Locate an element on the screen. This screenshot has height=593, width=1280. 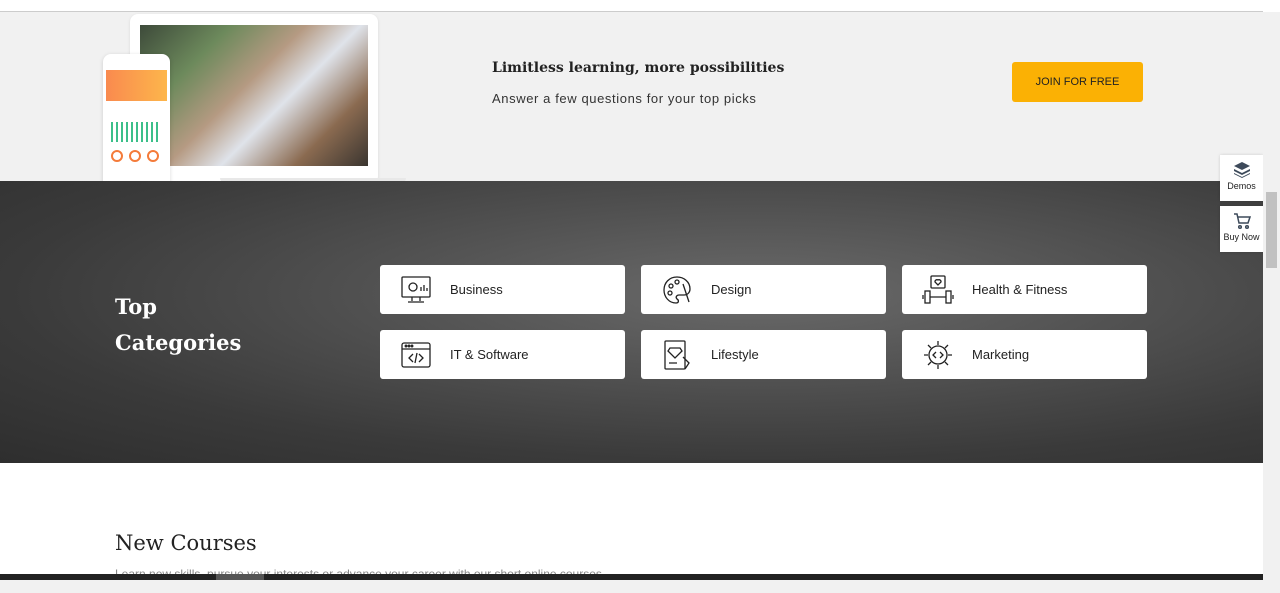
category-label: Business is located at coordinates (476, 289).